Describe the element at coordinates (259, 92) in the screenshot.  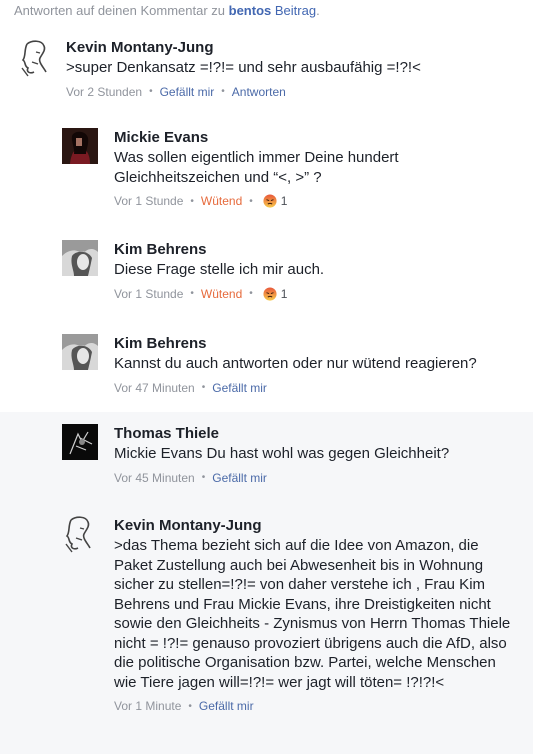
I see `reply-button: Antworten` at that location.